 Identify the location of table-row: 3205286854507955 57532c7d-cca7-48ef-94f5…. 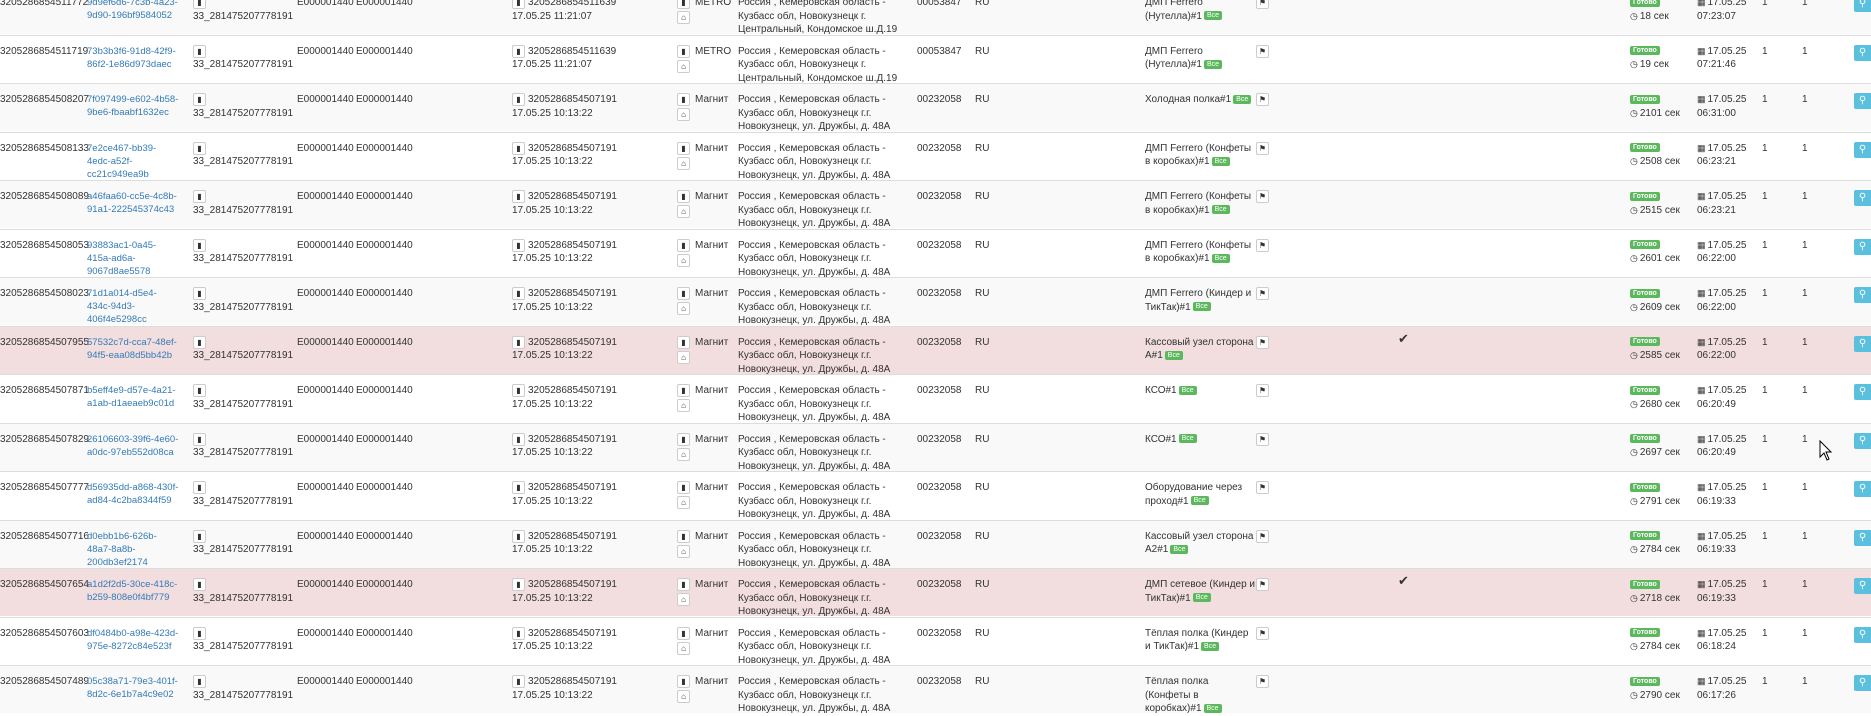
(935, 350).